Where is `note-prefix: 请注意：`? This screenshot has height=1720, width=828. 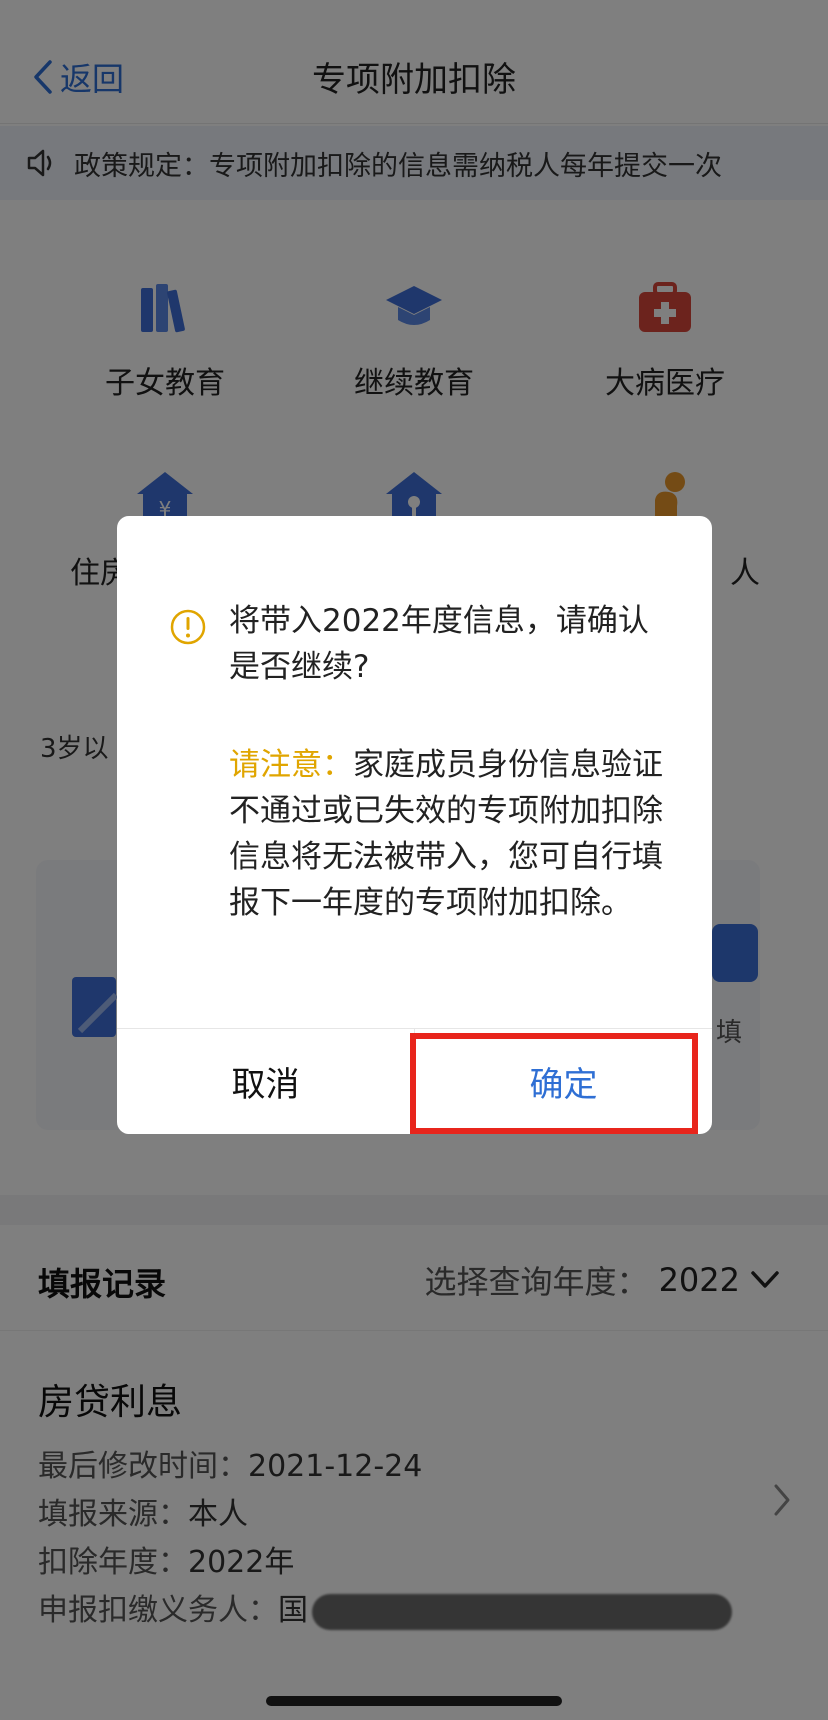 note-prefix: 请注意： is located at coordinates (291, 765).